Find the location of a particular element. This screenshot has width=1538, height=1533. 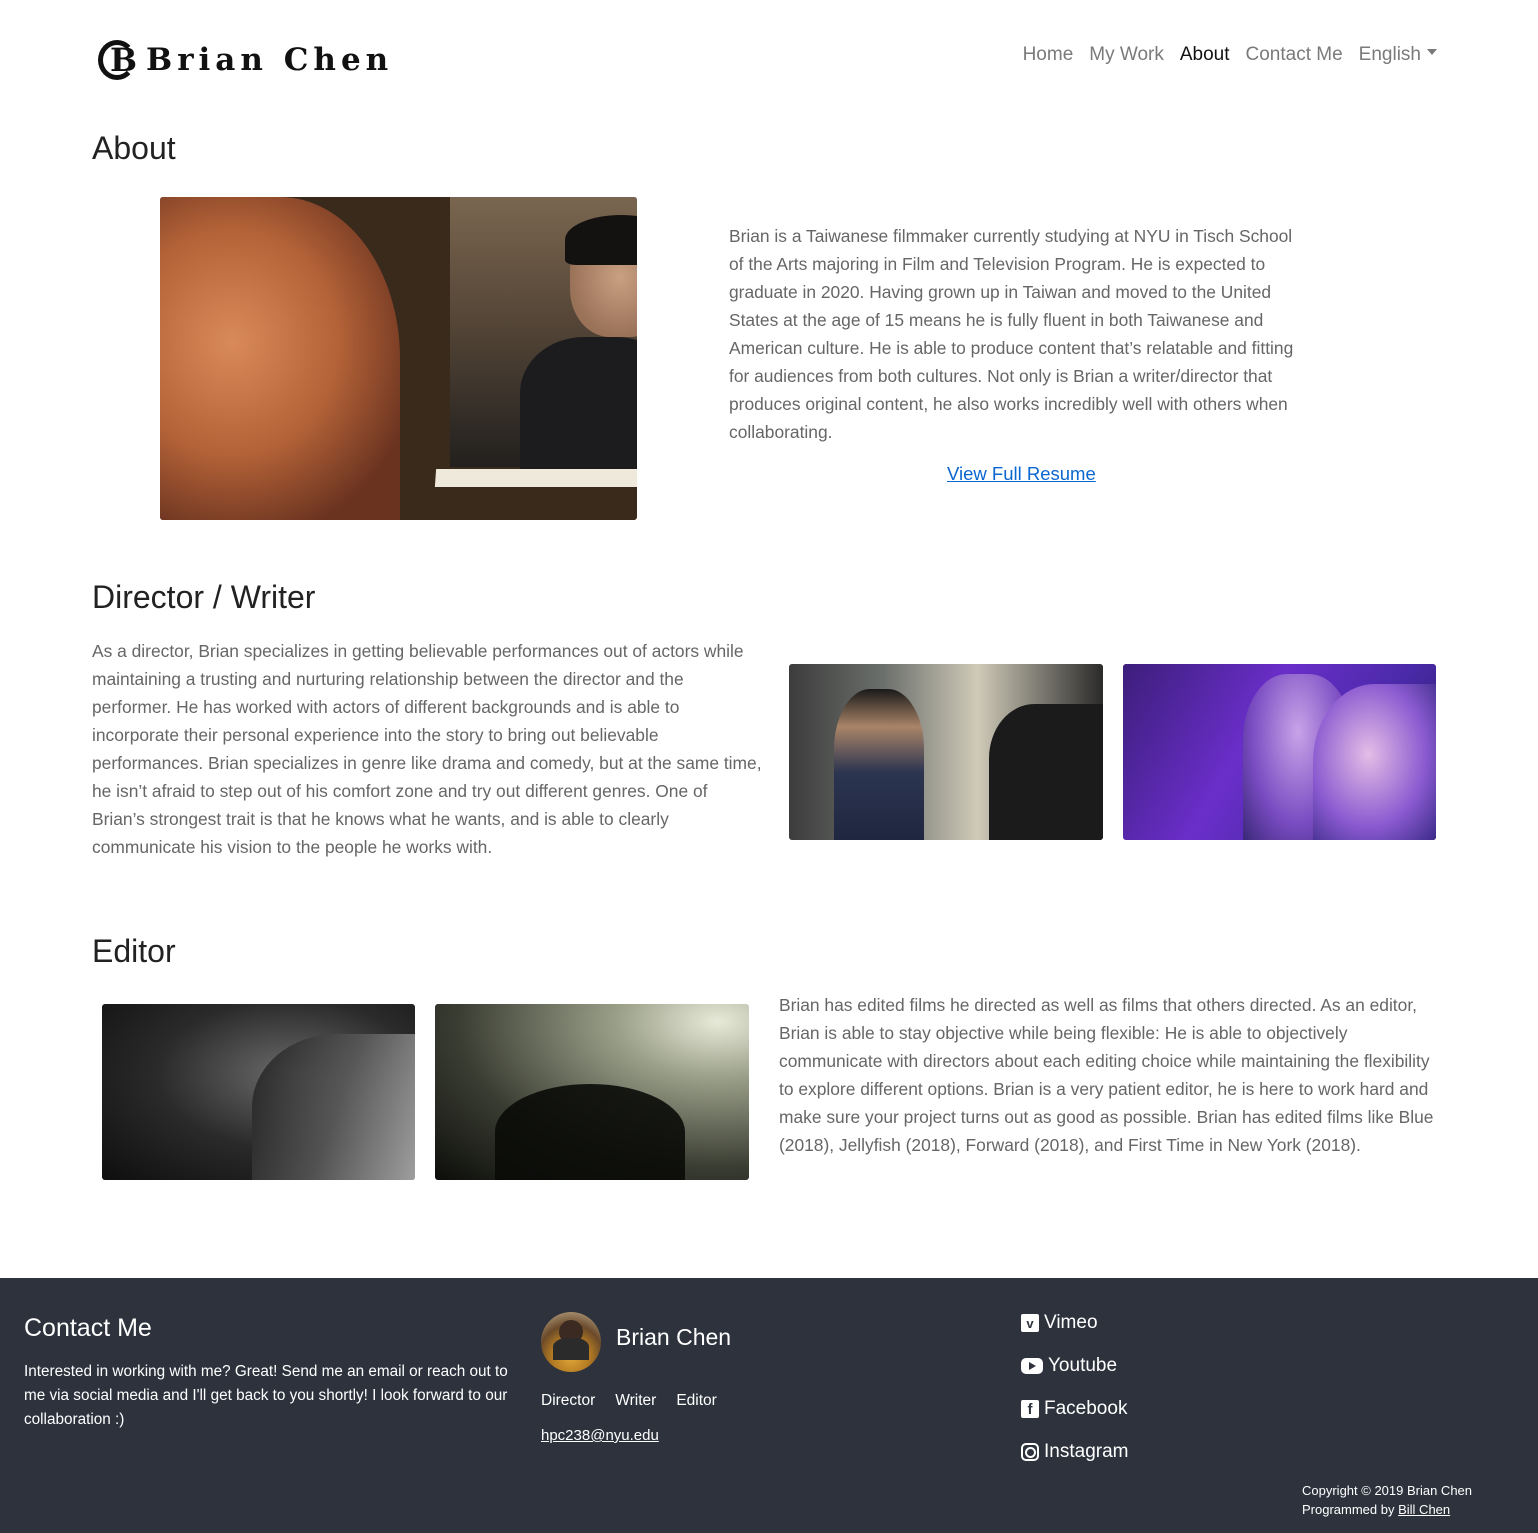

footer-contact-title: Contact Me is located at coordinates (88, 1328).